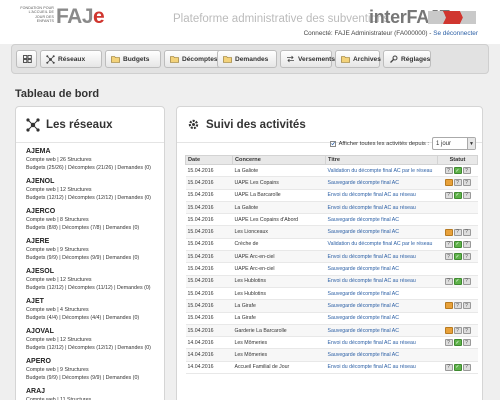  Describe the element at coordinates (95, 152) in the screenshot. I see `network-name: AJEMA` at that location.